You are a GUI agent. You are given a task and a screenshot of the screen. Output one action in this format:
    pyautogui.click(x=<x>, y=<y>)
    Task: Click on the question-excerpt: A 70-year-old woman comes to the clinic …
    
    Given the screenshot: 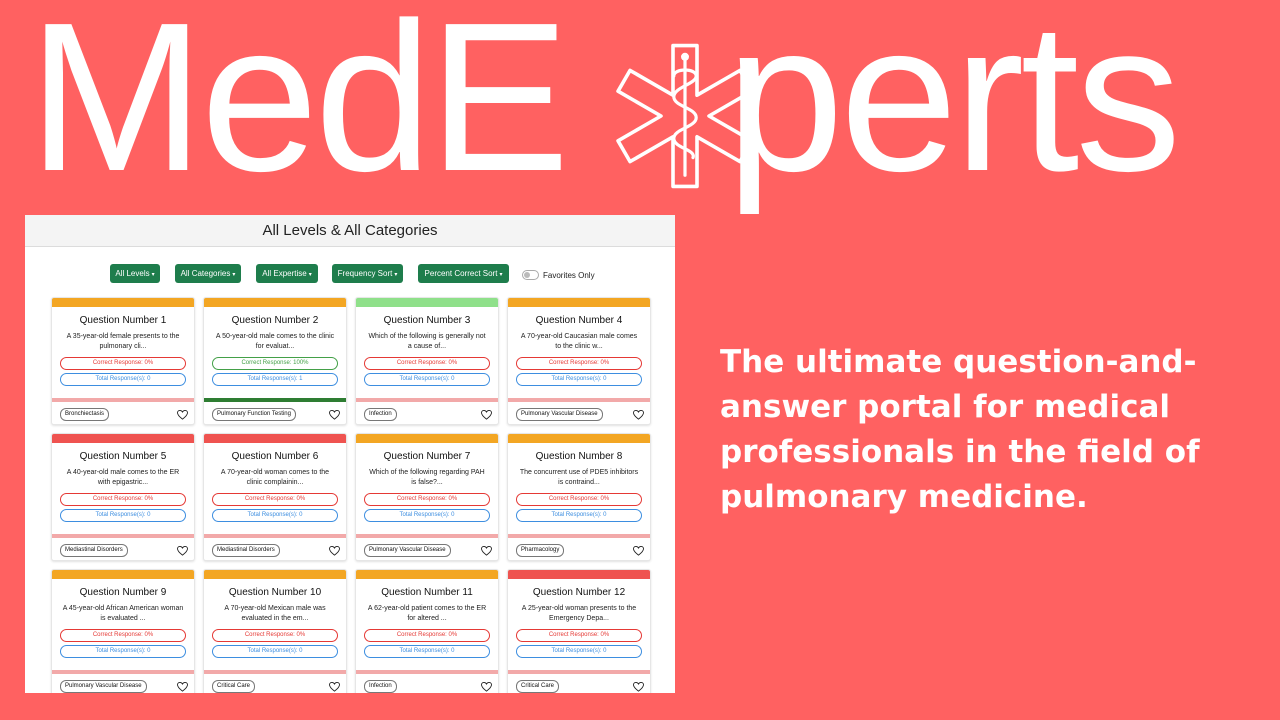 What is the action you would take?
    pyautogui.click(x=275, y=477)
    